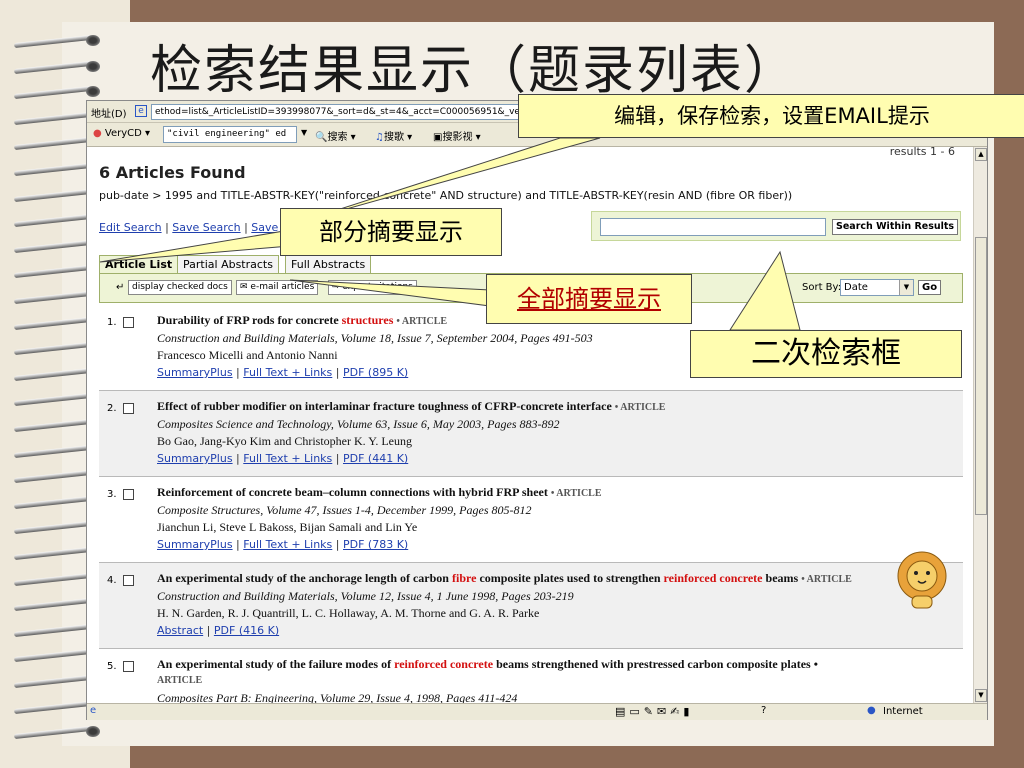  Describe the element at coordinates (906, 287) in the screenshot. I see `dropdown-arrow-icon: ▼` at that location.